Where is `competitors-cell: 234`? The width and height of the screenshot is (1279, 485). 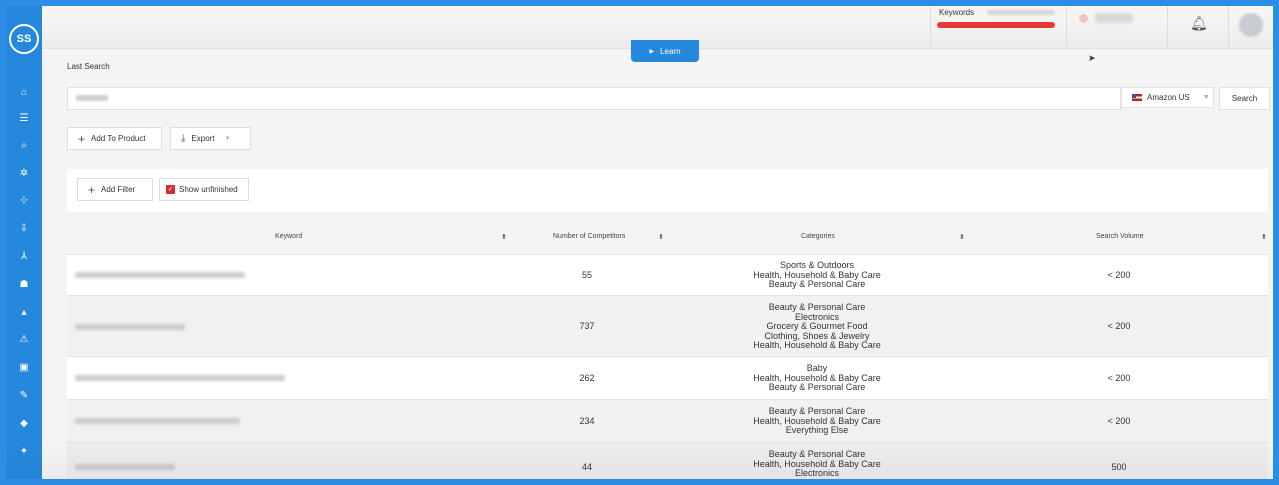
competitors-cell: 234 is located at coordinates (587, 421).